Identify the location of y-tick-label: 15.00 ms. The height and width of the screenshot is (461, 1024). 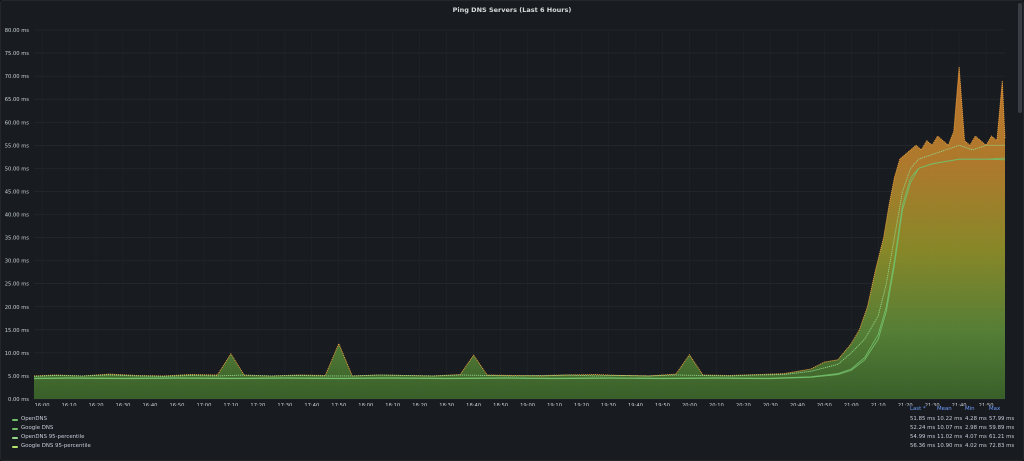
(17, 331).